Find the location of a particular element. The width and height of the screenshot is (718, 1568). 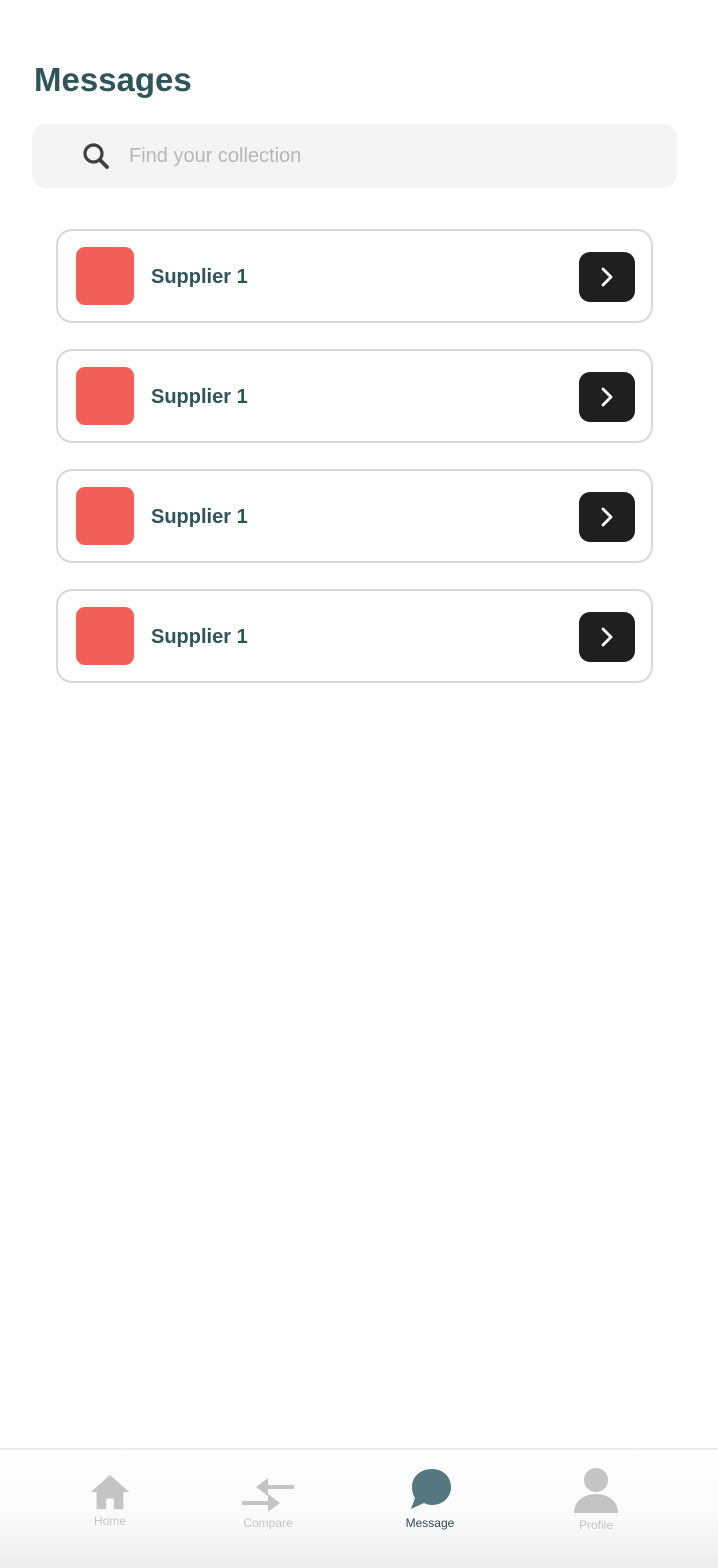

search-input is located at coordinates (399, 156).